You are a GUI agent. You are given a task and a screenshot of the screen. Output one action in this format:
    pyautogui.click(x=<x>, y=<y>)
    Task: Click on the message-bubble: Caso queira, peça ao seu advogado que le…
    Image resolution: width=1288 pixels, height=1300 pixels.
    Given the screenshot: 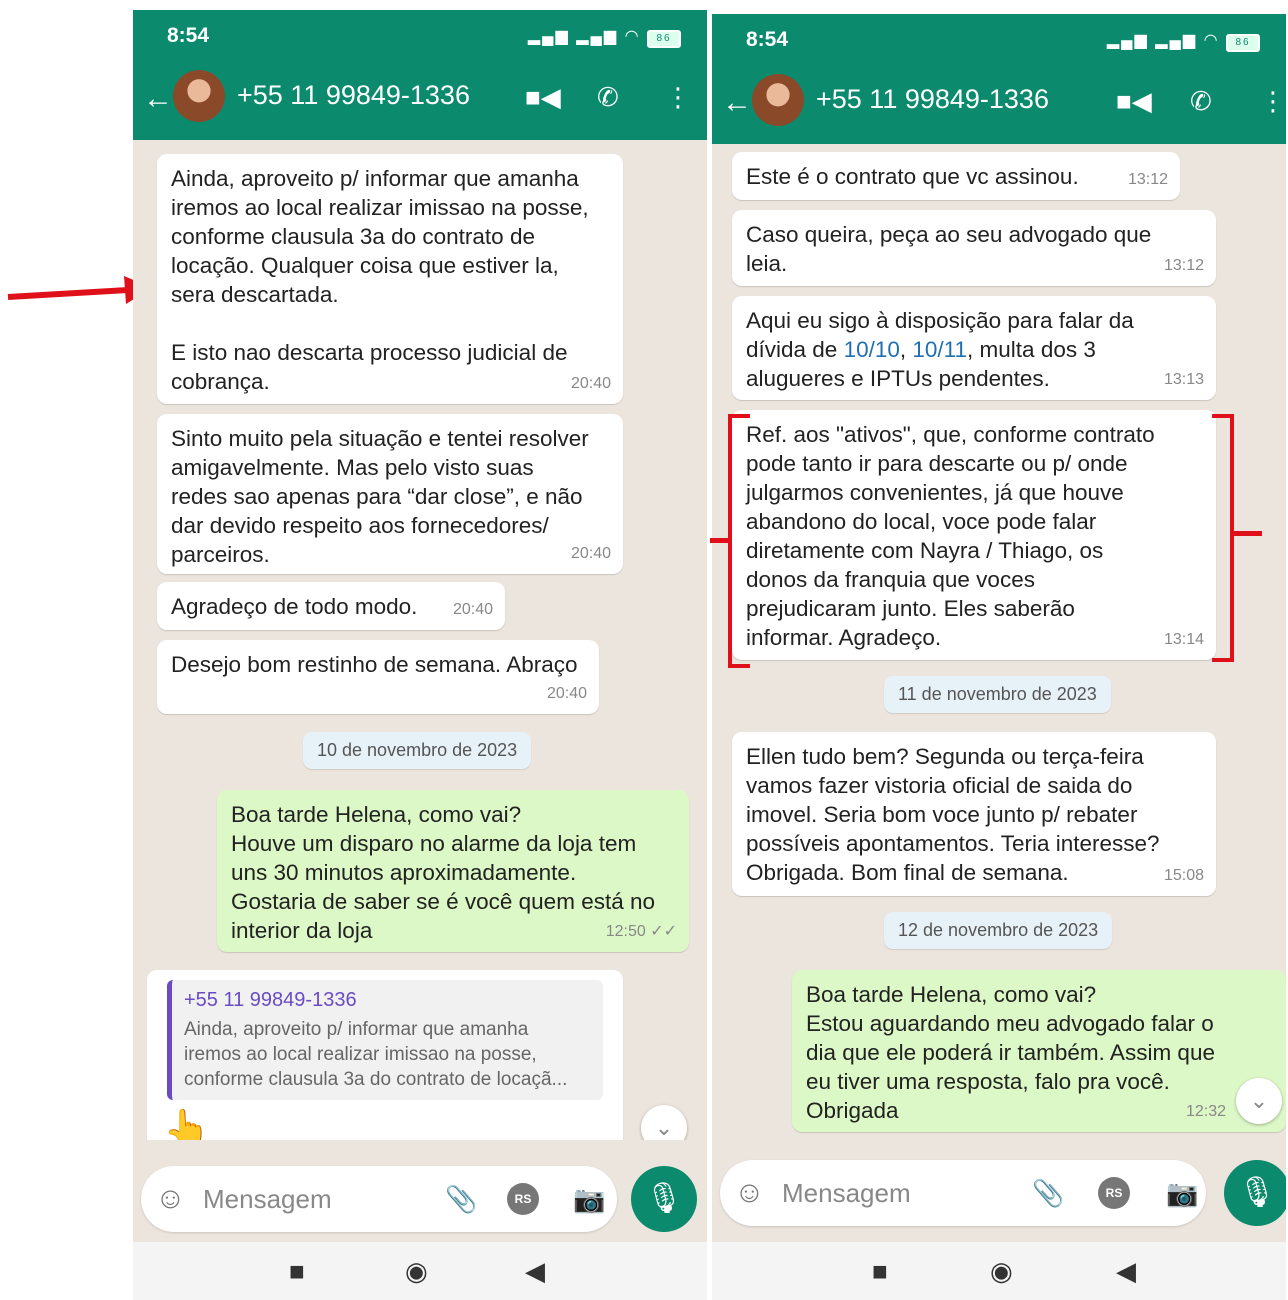 What is the action you would take?
    pyautogui.click(x=974, y=248)
    